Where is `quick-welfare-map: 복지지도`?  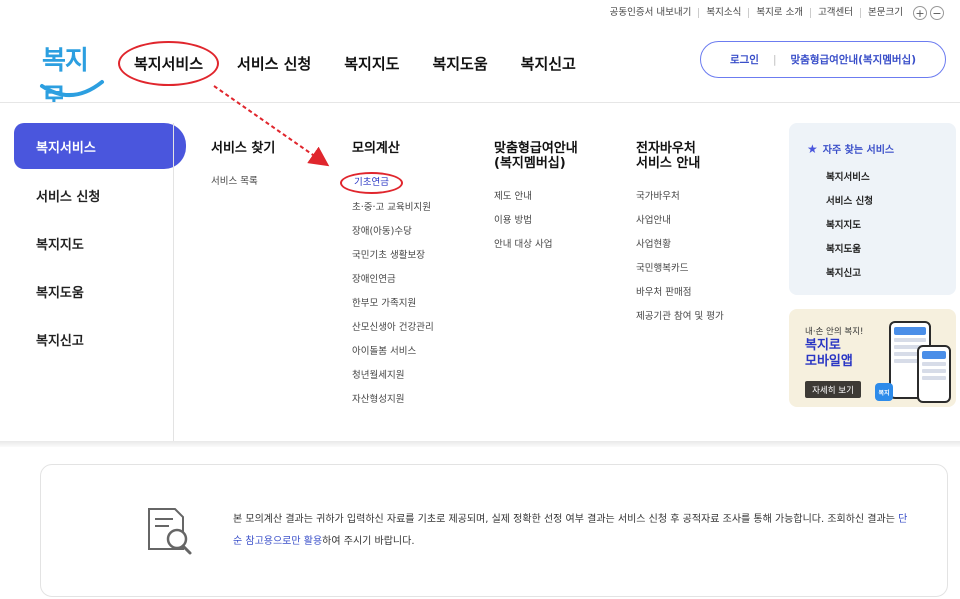 quick-welfare-map: 복지지도 is located at coordinates (881, 226).